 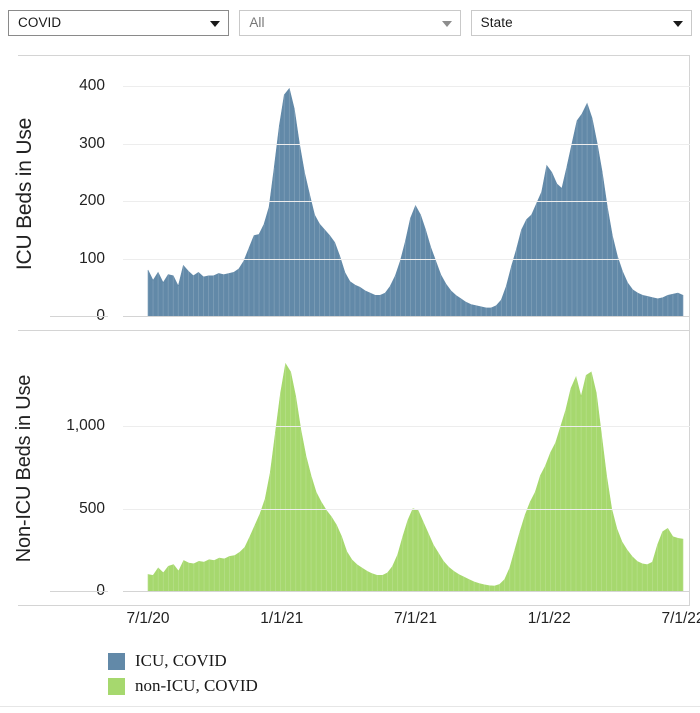 What do you see at coordinates (25, 193) in the screenshot?
I see `icu-y-axis-title: ICU Beds in Use` at bounding box center [25, 193].